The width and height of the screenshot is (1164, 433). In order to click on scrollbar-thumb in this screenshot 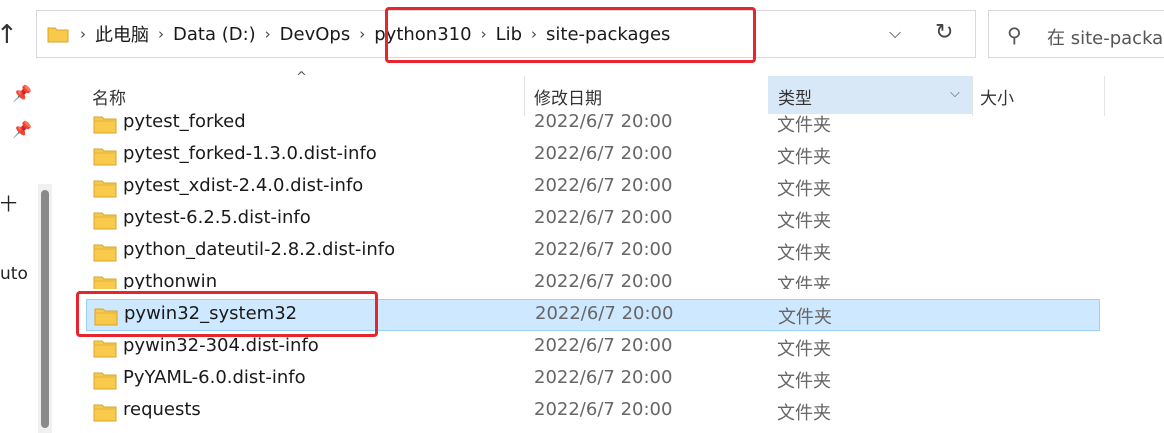, I will do `click(45, 309)`.